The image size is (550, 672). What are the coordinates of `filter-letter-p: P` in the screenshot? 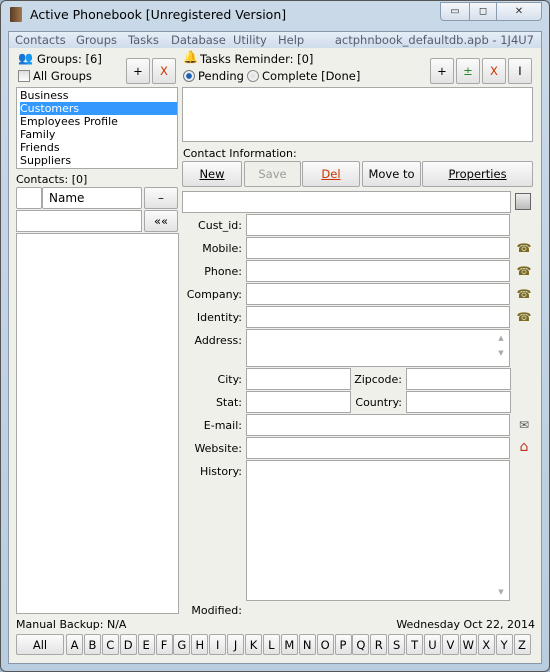 It's located at (343, 644).